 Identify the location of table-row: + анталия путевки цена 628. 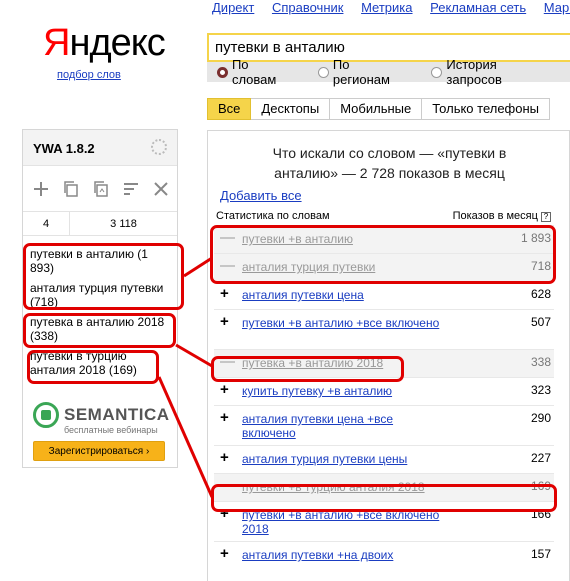
(384, 295).